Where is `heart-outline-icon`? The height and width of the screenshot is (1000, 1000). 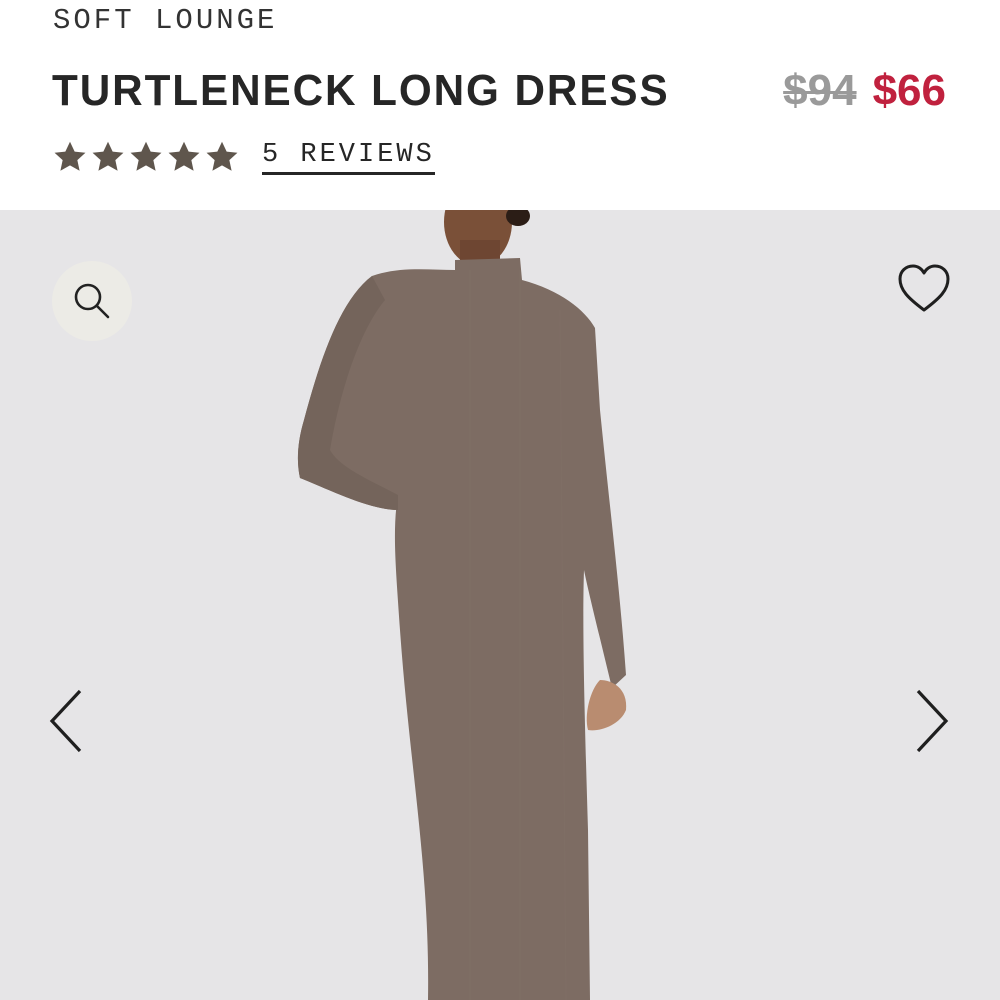
heart-outline-icon is located at coordinates (924, 288).